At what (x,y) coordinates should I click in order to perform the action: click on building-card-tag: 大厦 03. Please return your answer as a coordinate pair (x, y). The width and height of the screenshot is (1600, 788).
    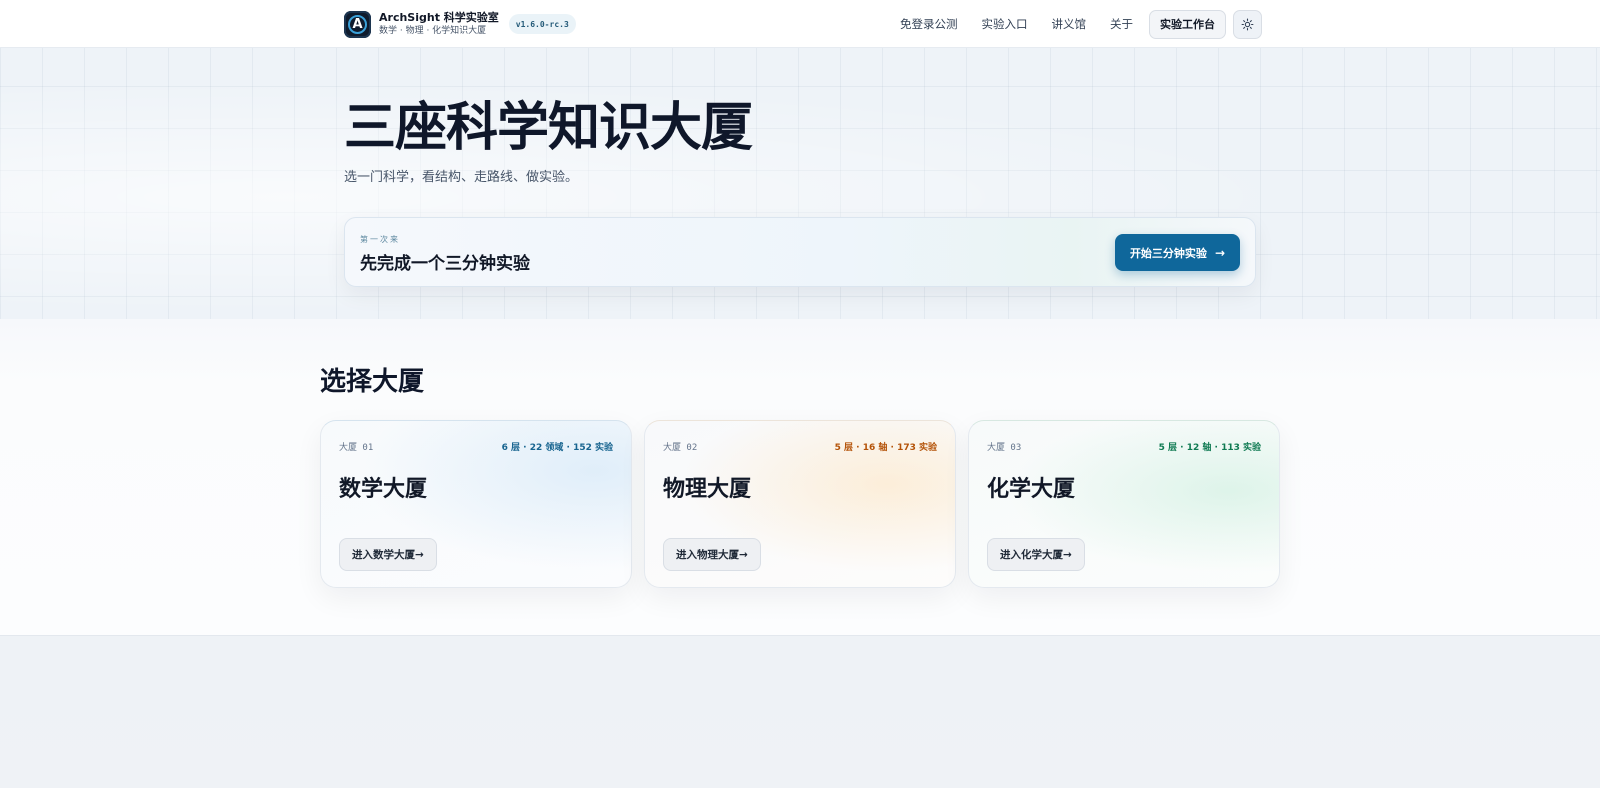
    Looking at the image, I should click on (1004, 448).